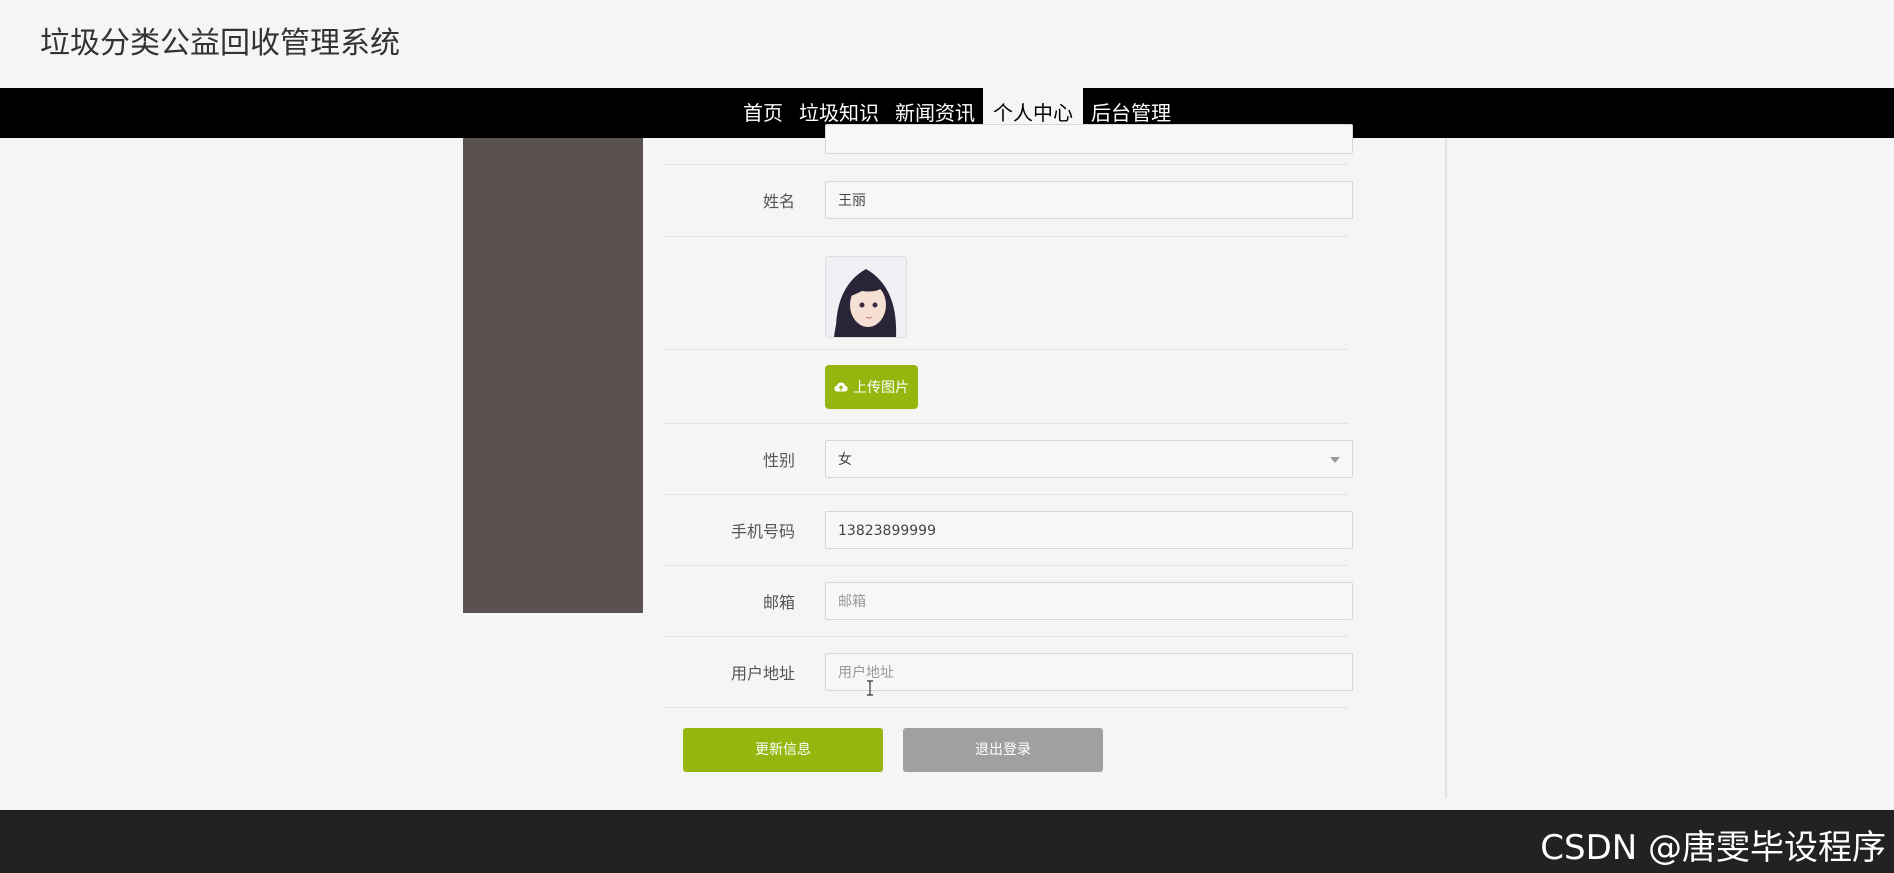  I want to click on form-row-partial, so click(1008, 144).